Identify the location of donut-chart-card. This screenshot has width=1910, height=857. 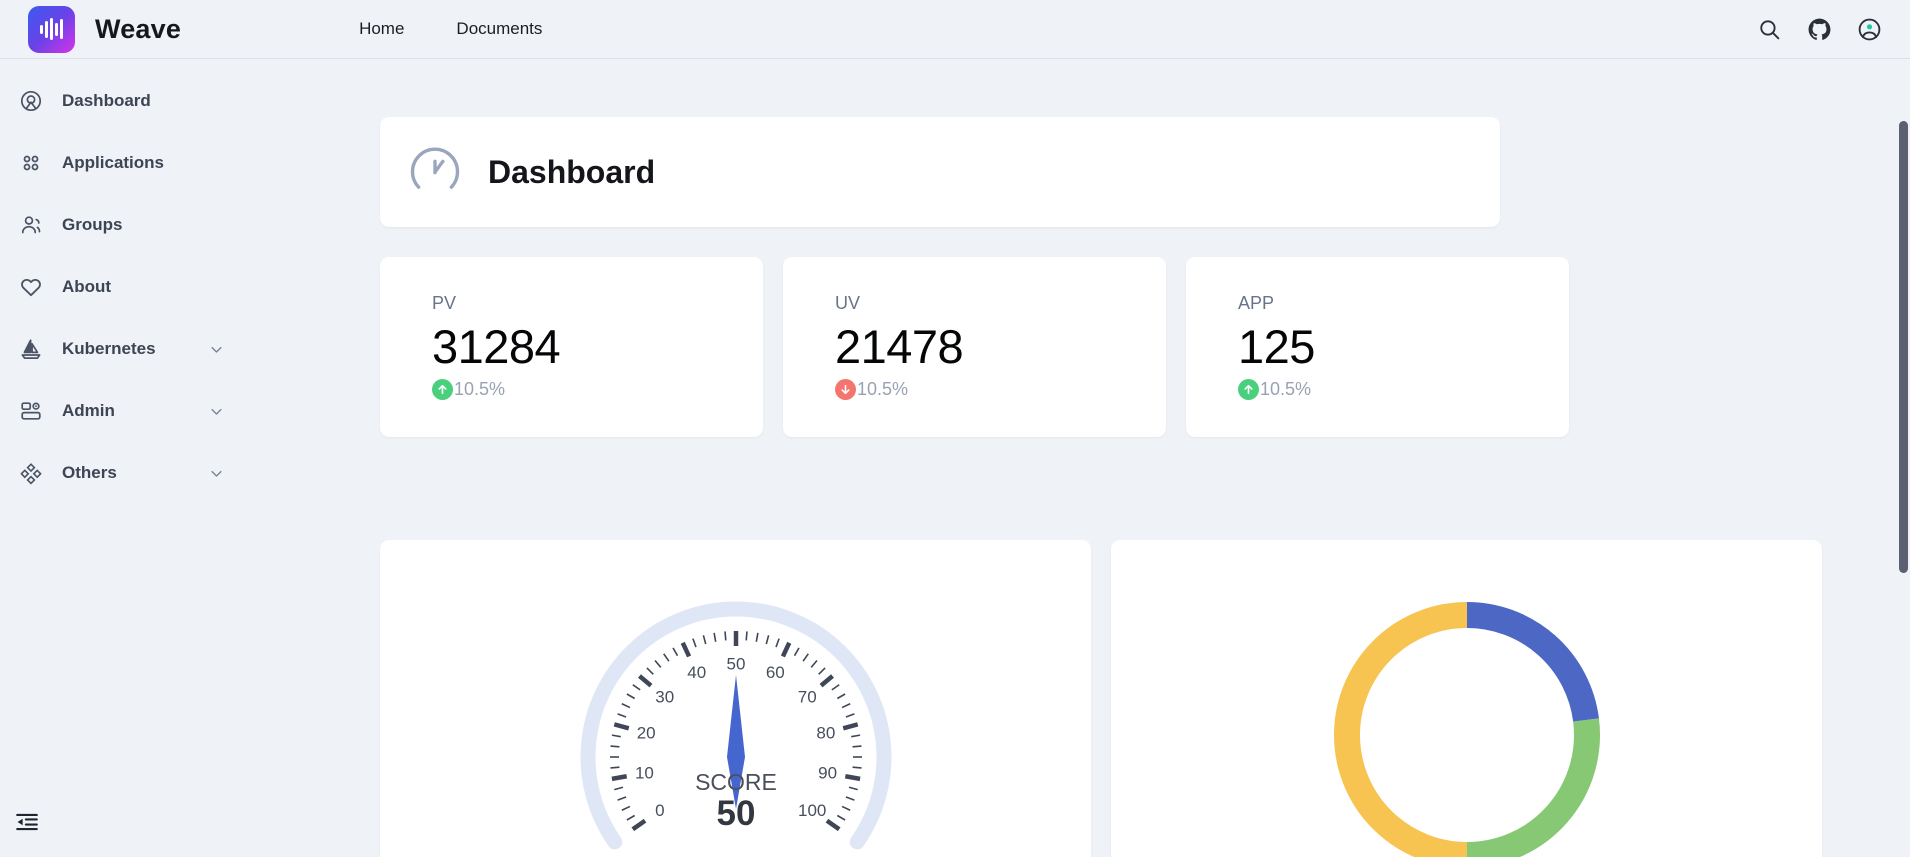
(1466, 698).